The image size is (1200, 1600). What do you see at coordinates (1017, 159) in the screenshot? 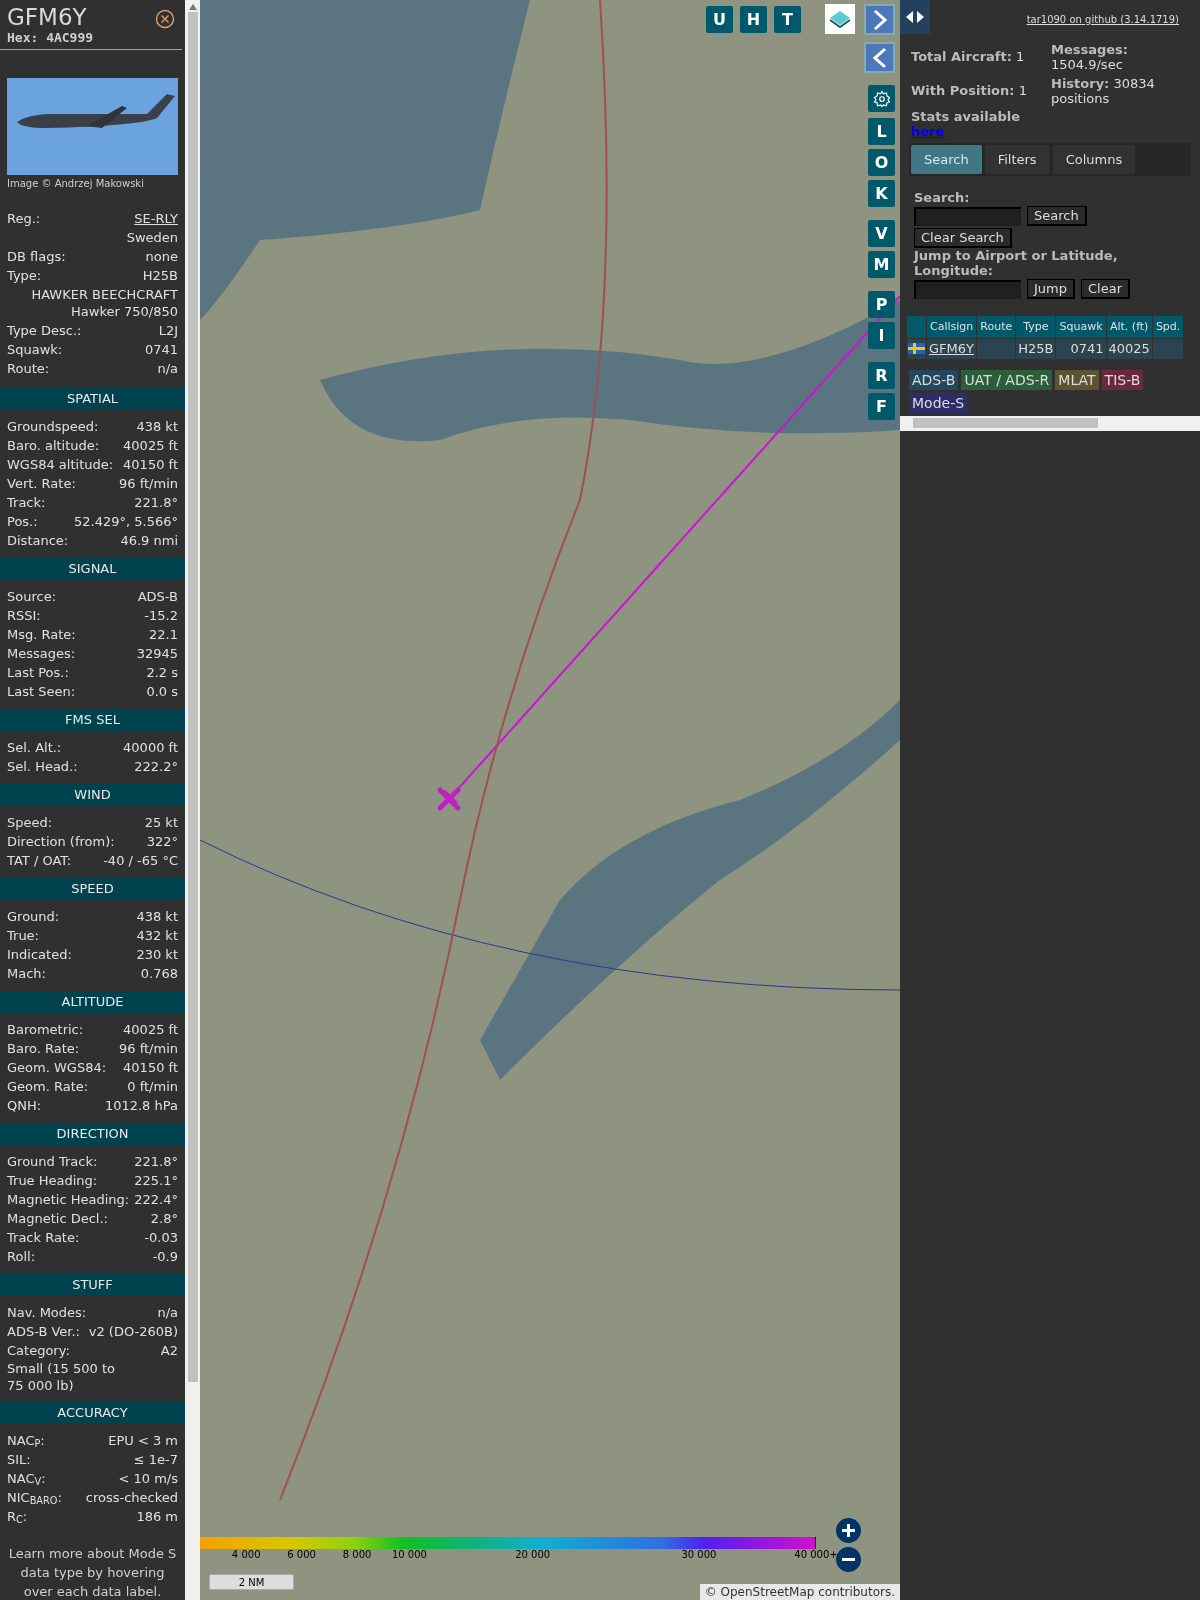
I see `tab: Filters` at bounding box center [1017, 159].